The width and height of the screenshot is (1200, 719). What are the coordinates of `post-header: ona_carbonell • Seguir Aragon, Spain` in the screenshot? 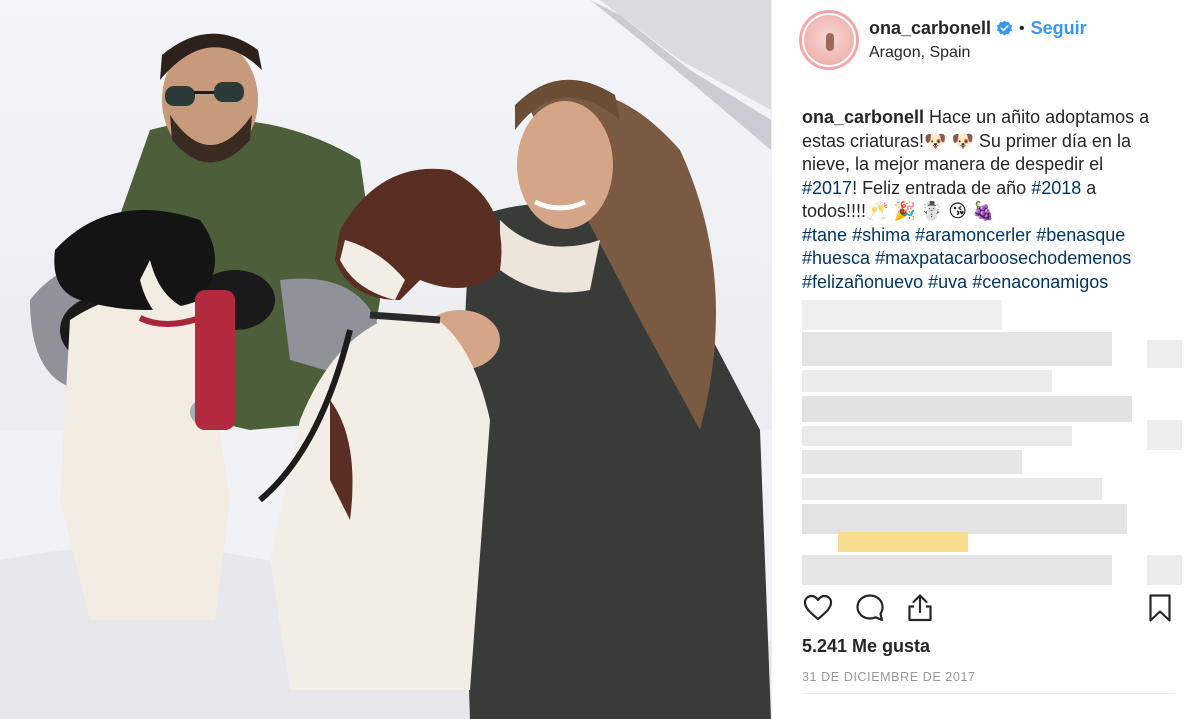 It's located at (986, 40).